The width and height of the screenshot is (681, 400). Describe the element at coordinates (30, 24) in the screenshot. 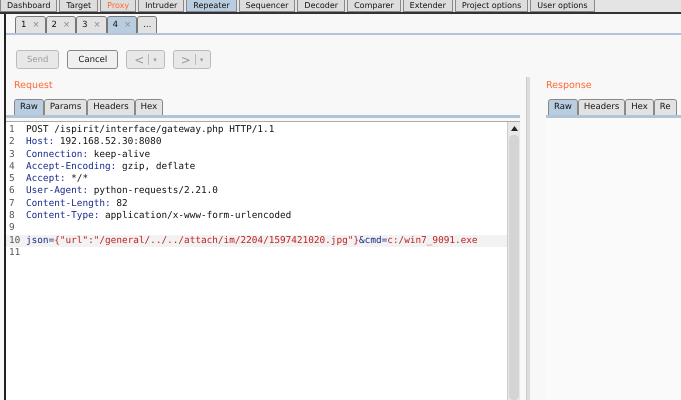

I see `numbered-tab: 1 ×` at that location.